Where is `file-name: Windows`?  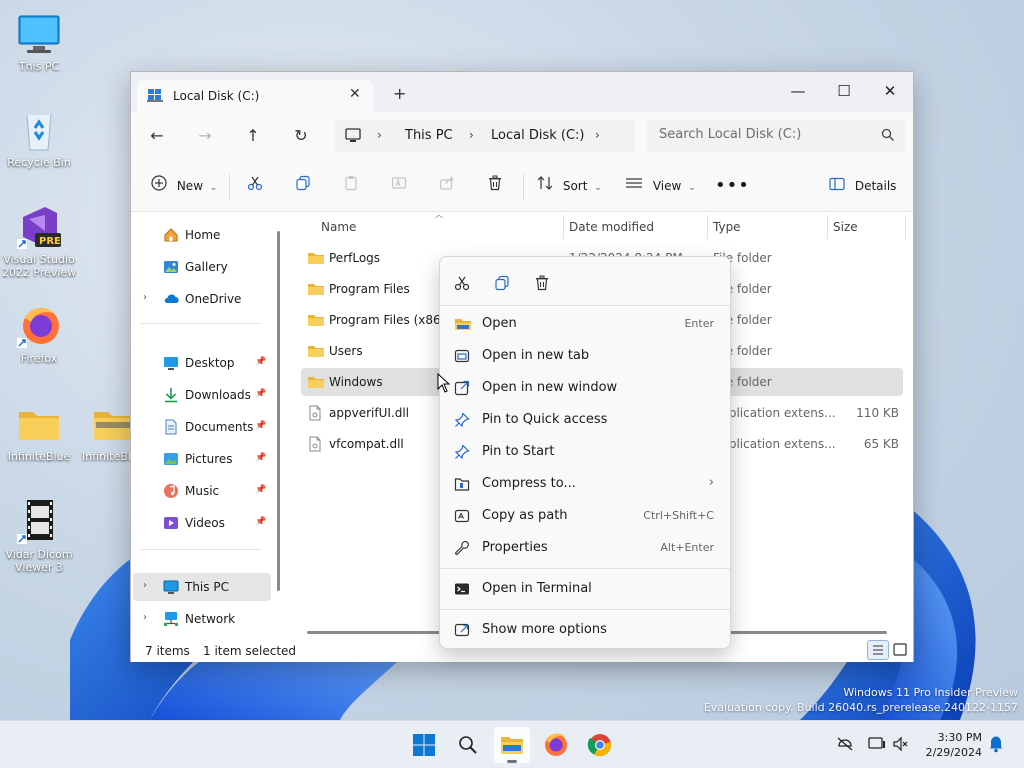
file-name: Windows is located at coordinates (356, 382).